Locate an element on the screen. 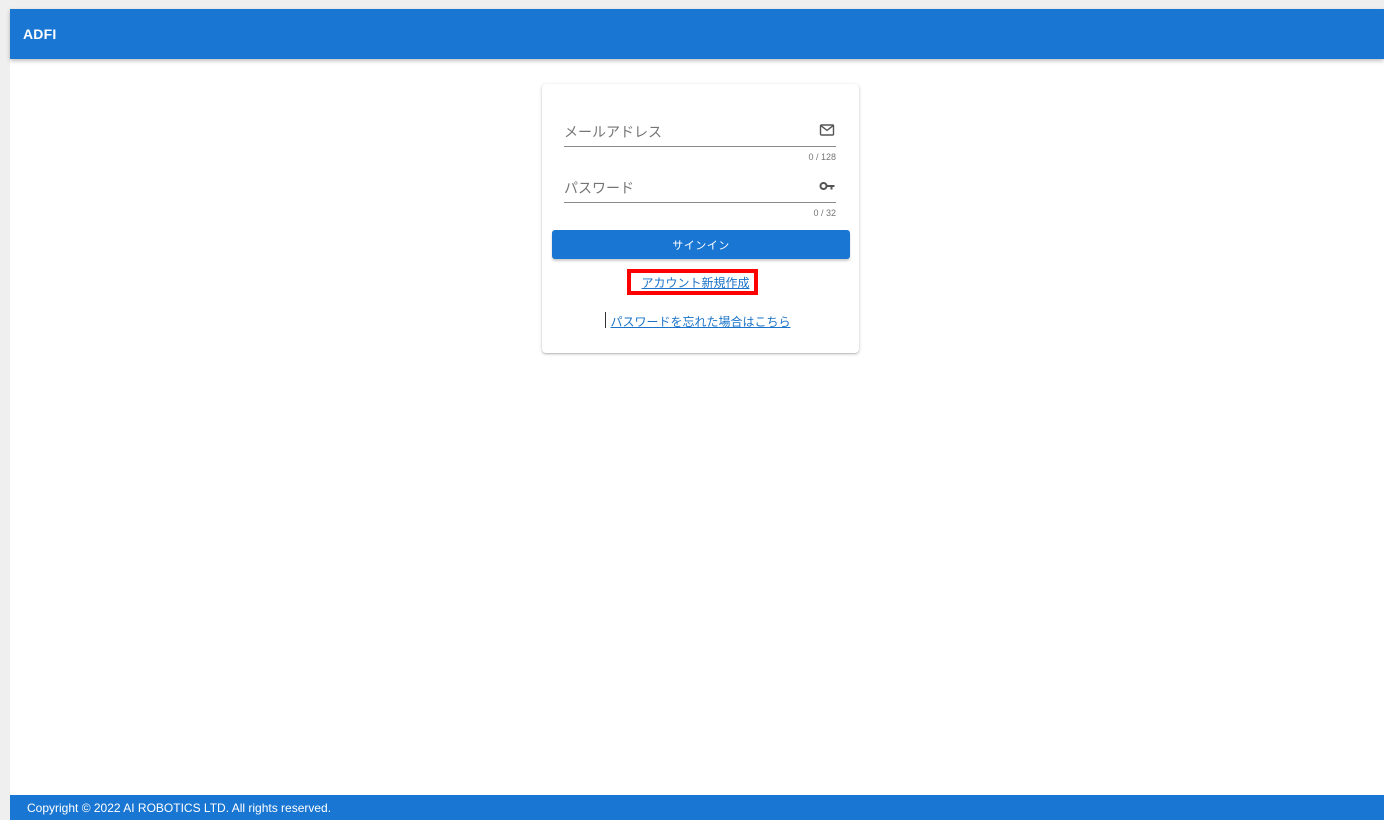 Image resolution: width=1384 pixels, height=820 pixels. email-label: メールアドレス is located at coordinates (613, 132).